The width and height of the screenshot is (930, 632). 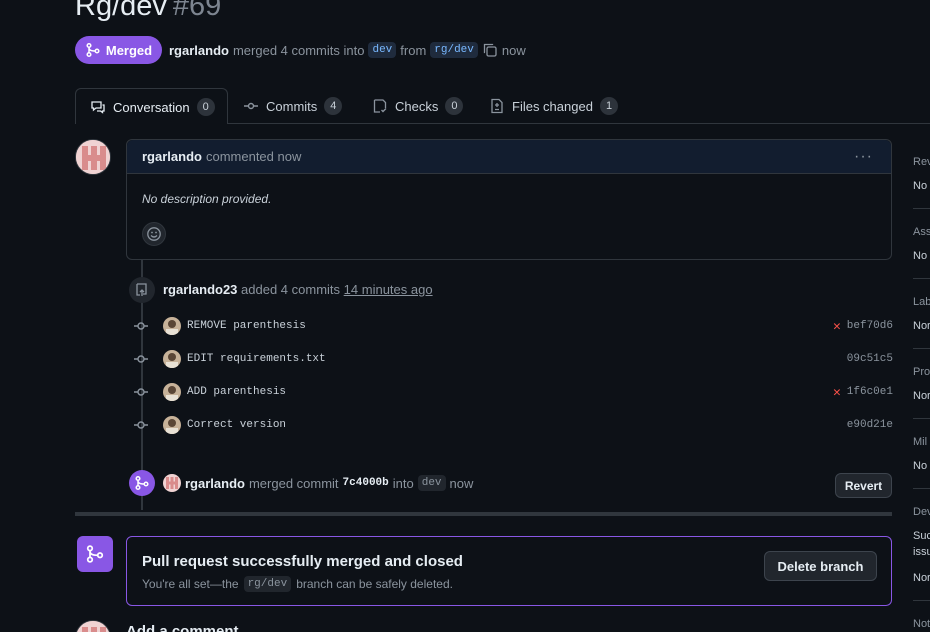 I want to click on merged-status-icon-box, so click(x=95, y=554).